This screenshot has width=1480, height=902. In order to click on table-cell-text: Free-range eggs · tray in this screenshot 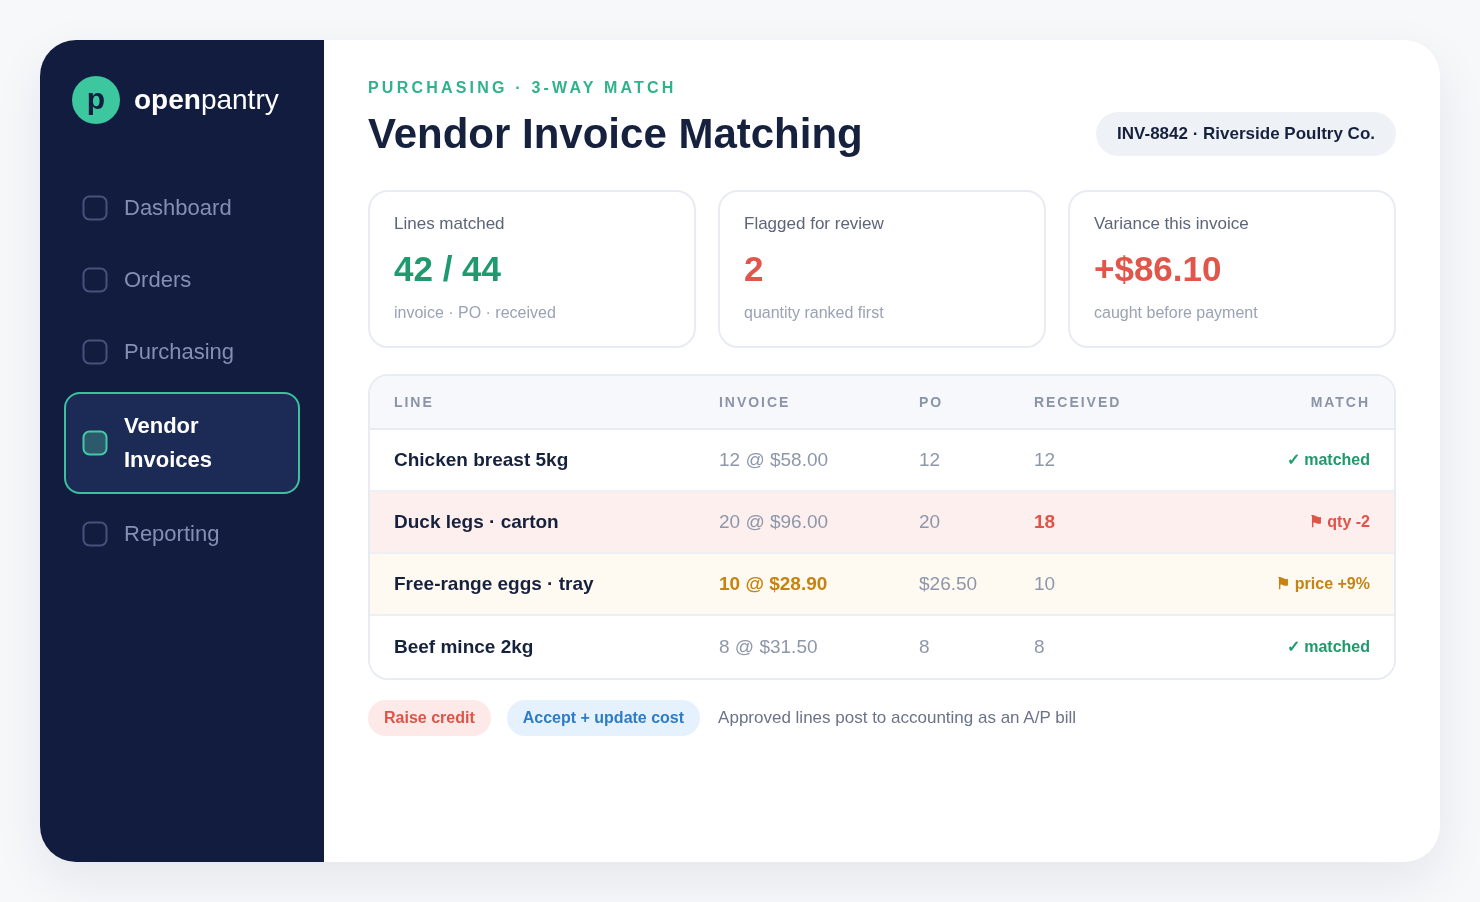, I will do `click(494, 583)`.